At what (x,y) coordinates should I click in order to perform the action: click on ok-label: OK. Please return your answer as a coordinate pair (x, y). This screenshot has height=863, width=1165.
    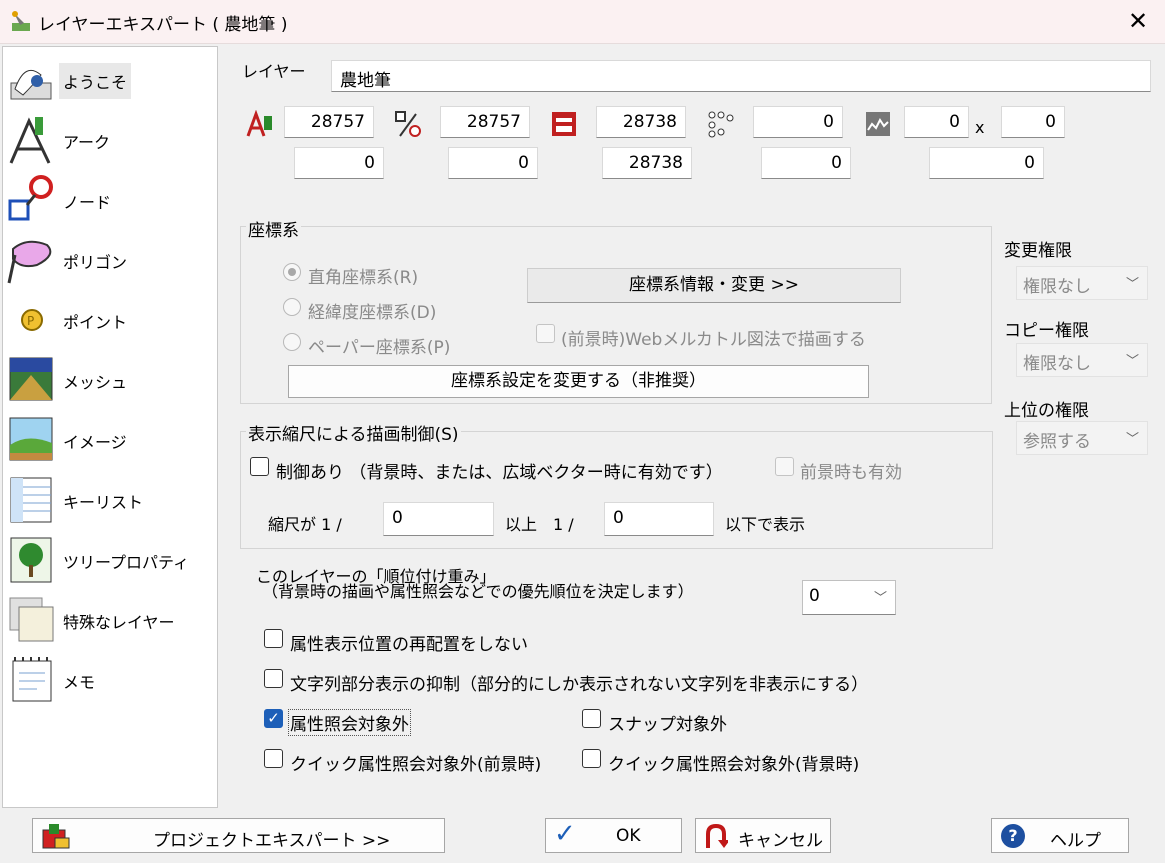
    Looking at the image, I should click on (628, 836).